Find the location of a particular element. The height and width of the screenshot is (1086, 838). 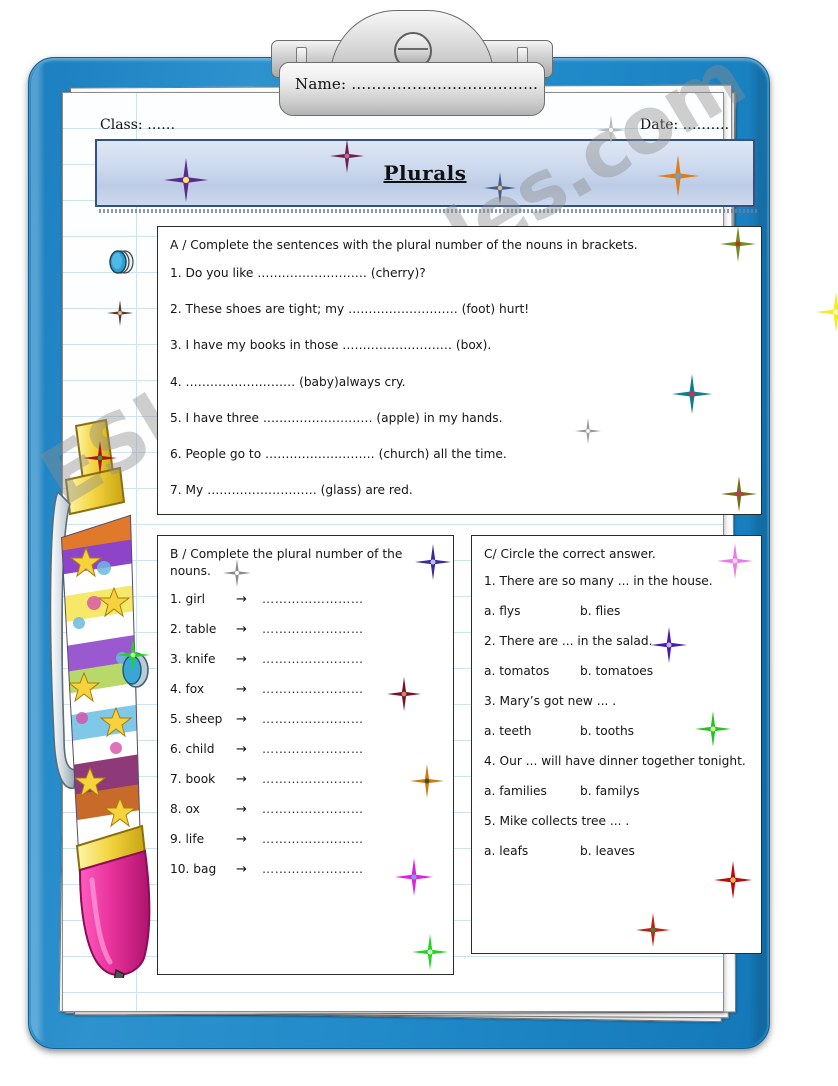

exercise-c-heading: C/ Circle the correct answer. is located at coordinates (570, 554).